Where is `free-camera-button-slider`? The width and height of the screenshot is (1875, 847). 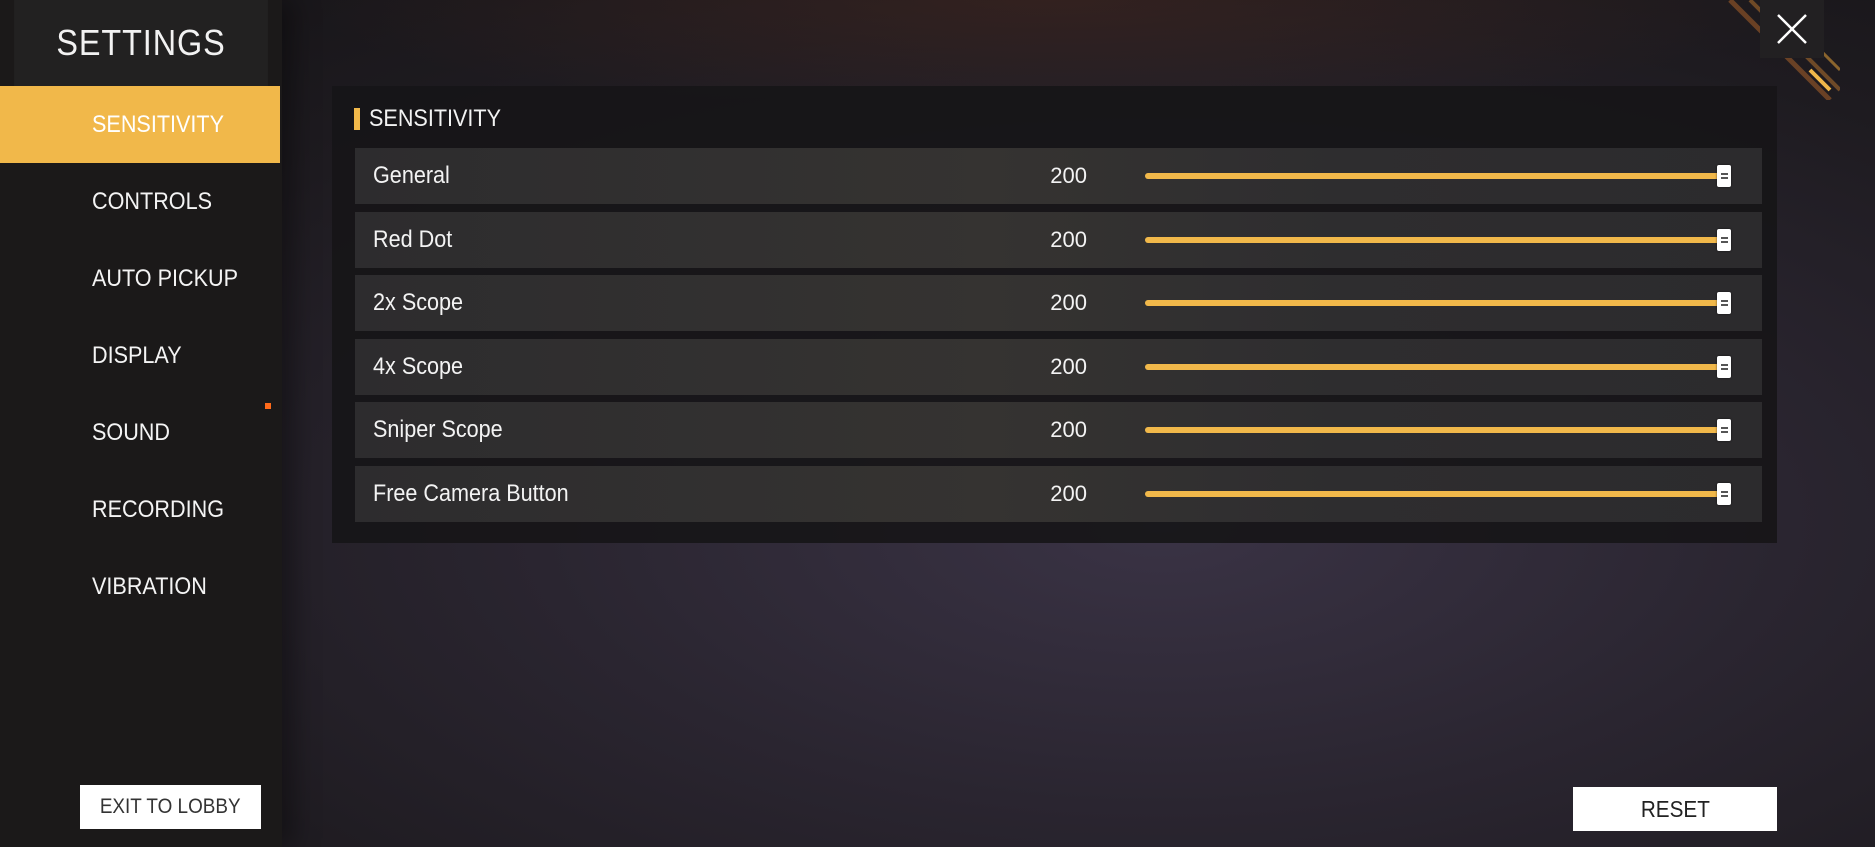
free-camera-button-slider is located at coordinates (1438, 493).